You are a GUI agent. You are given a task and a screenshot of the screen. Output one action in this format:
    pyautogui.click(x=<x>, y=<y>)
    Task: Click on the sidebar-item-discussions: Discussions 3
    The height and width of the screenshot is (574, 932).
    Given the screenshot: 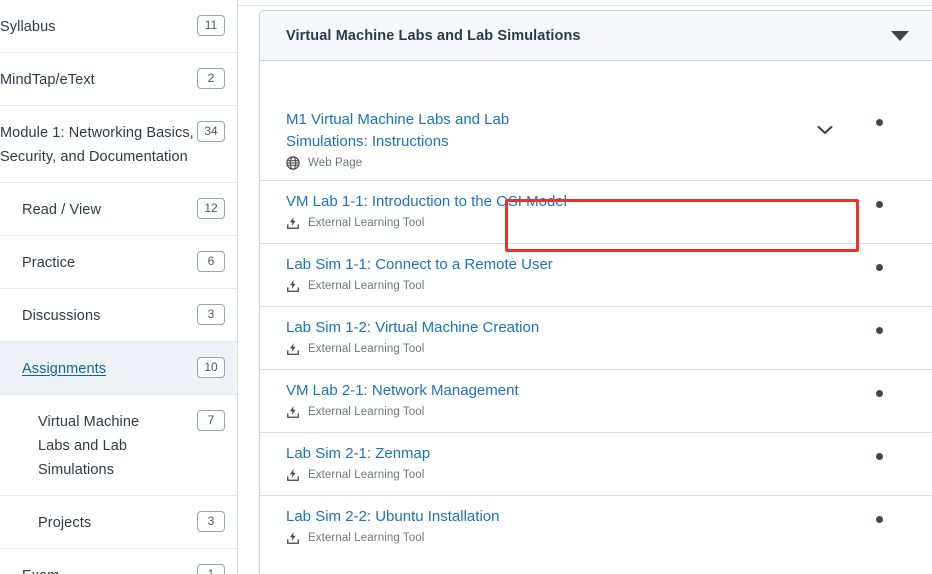 What is the action you would take?
    pyautogui.click(x=118, y=315)
    